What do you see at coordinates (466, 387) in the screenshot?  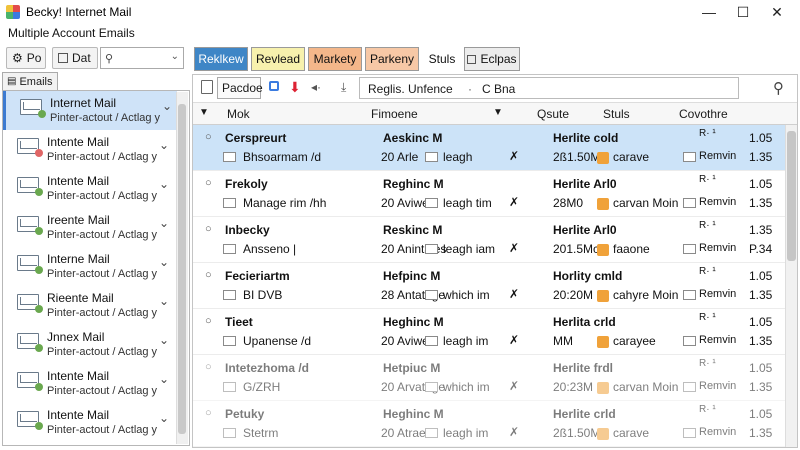 I see `sender-extra: which im` at bounding box center [466, 387].